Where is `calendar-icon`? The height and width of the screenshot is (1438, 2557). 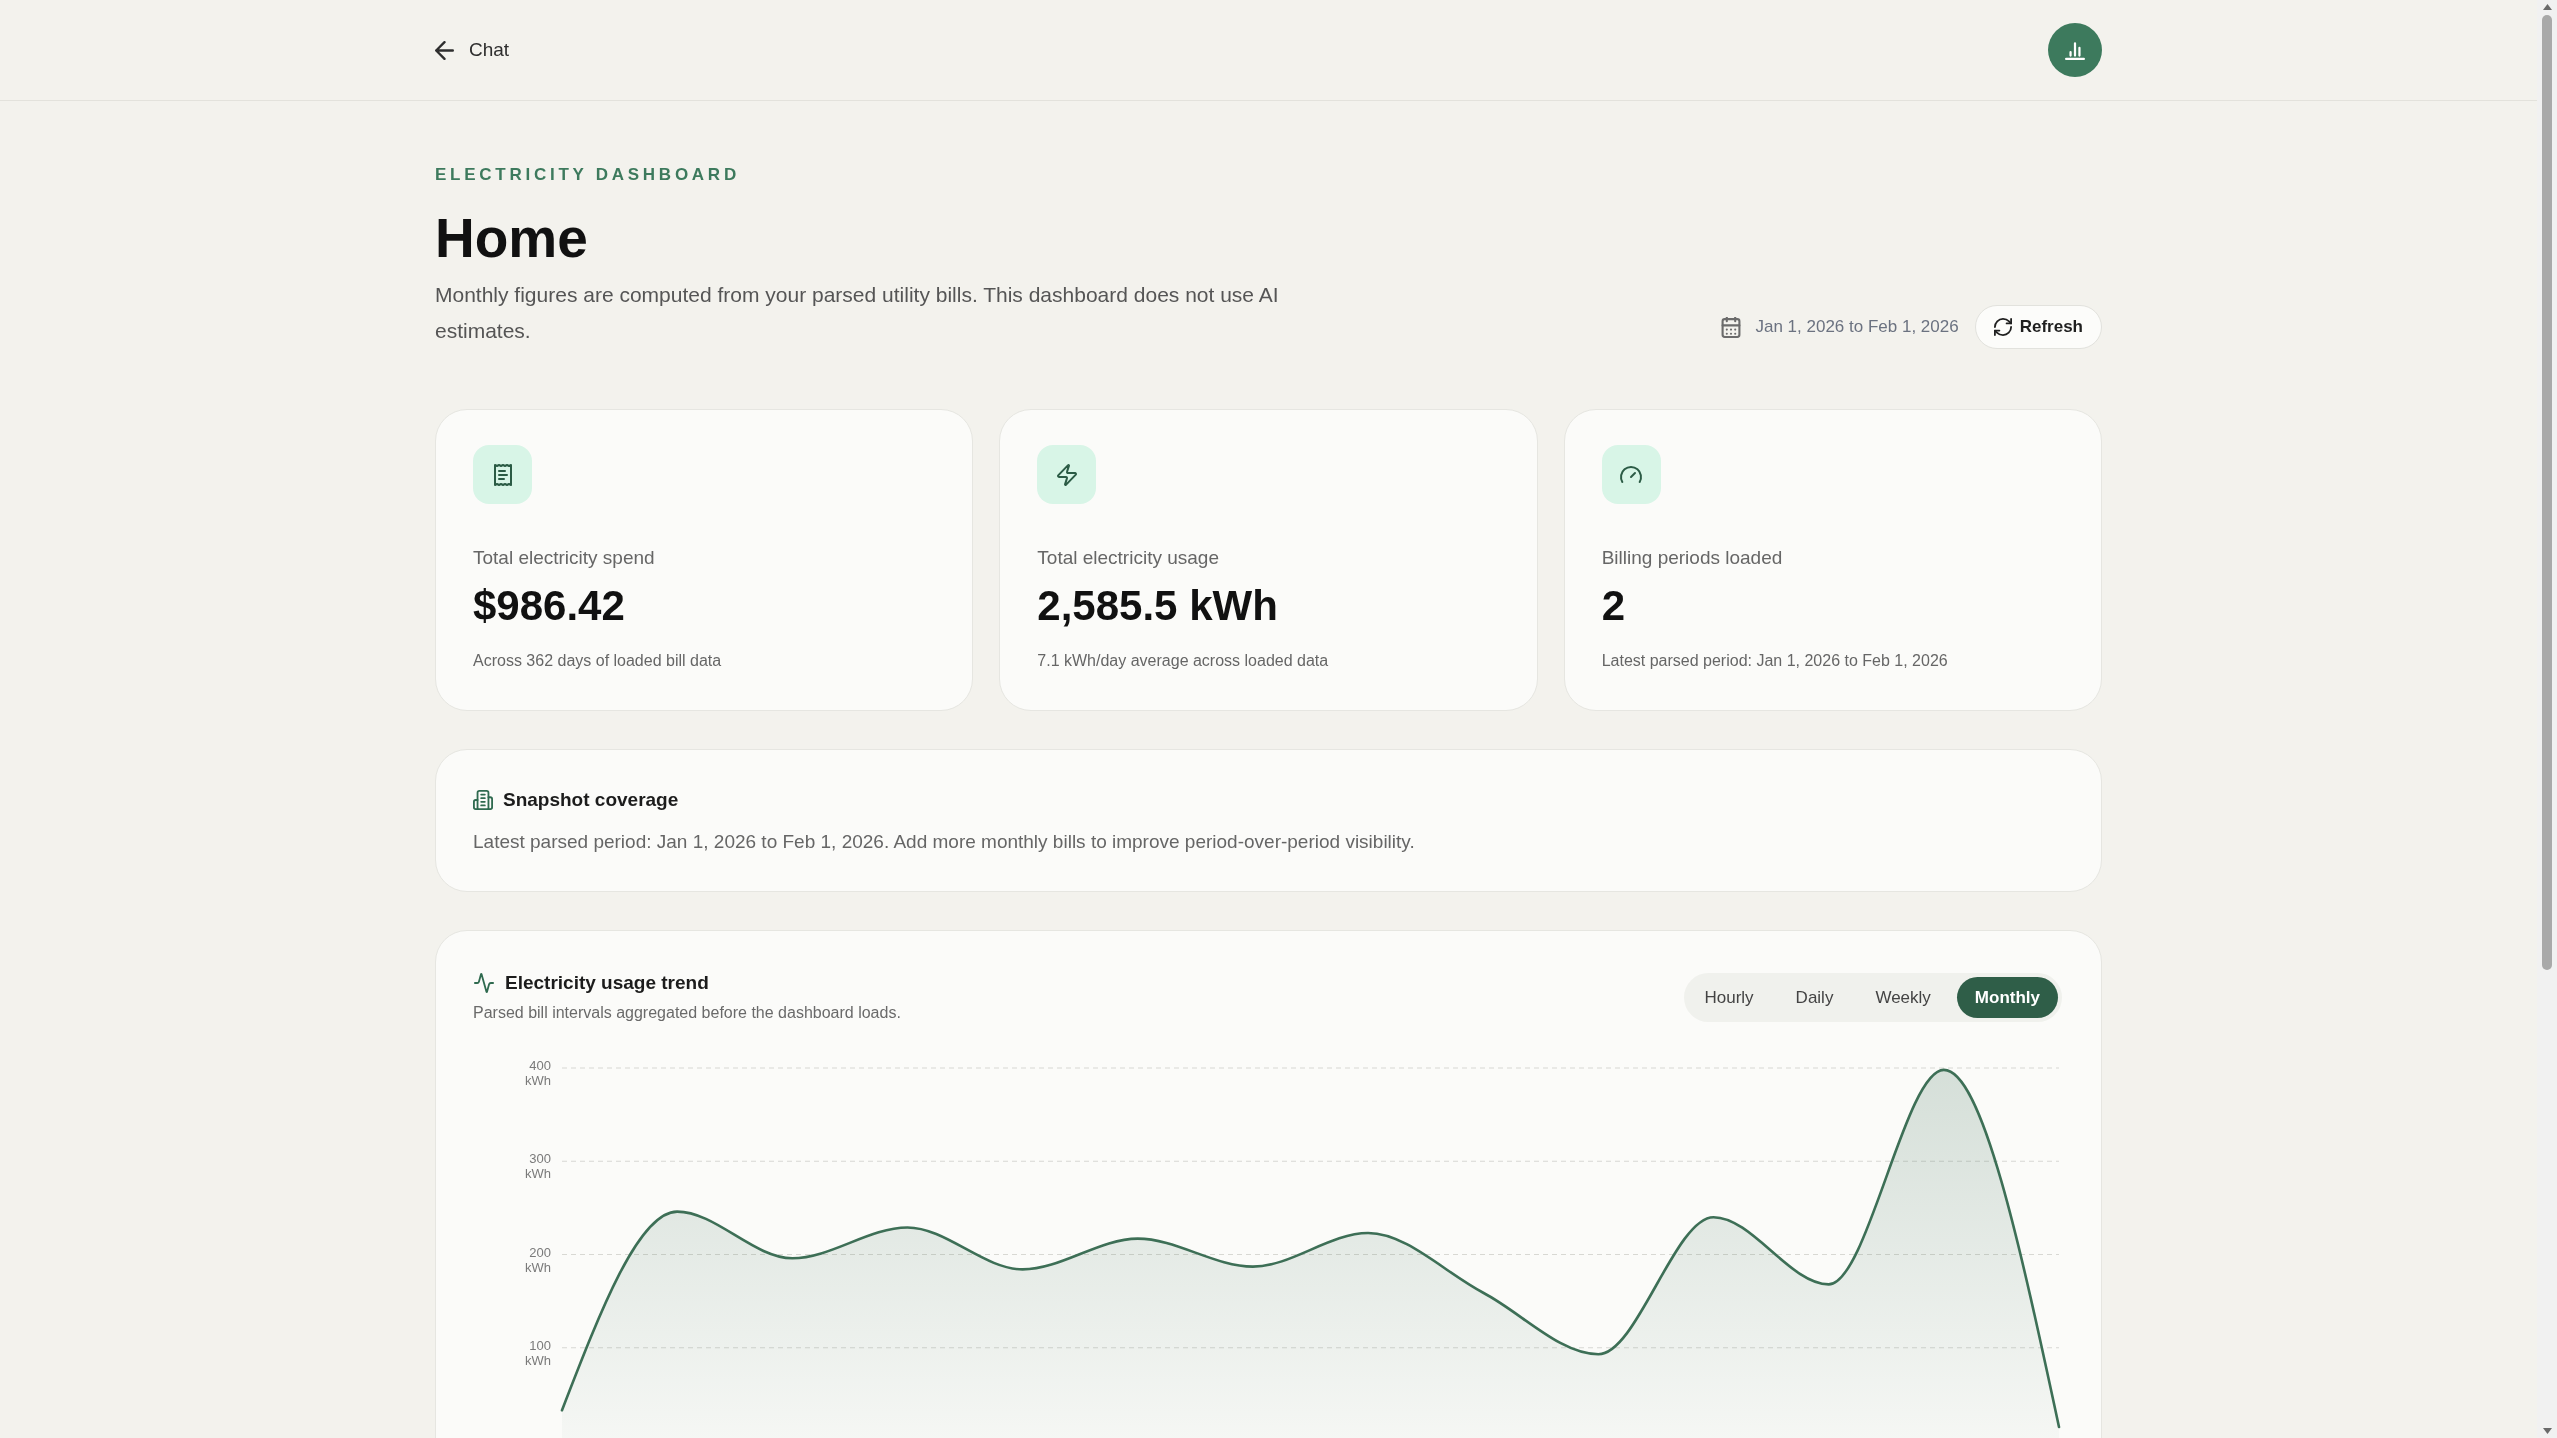
calendar-icon is located at coordinates (1731, 327).